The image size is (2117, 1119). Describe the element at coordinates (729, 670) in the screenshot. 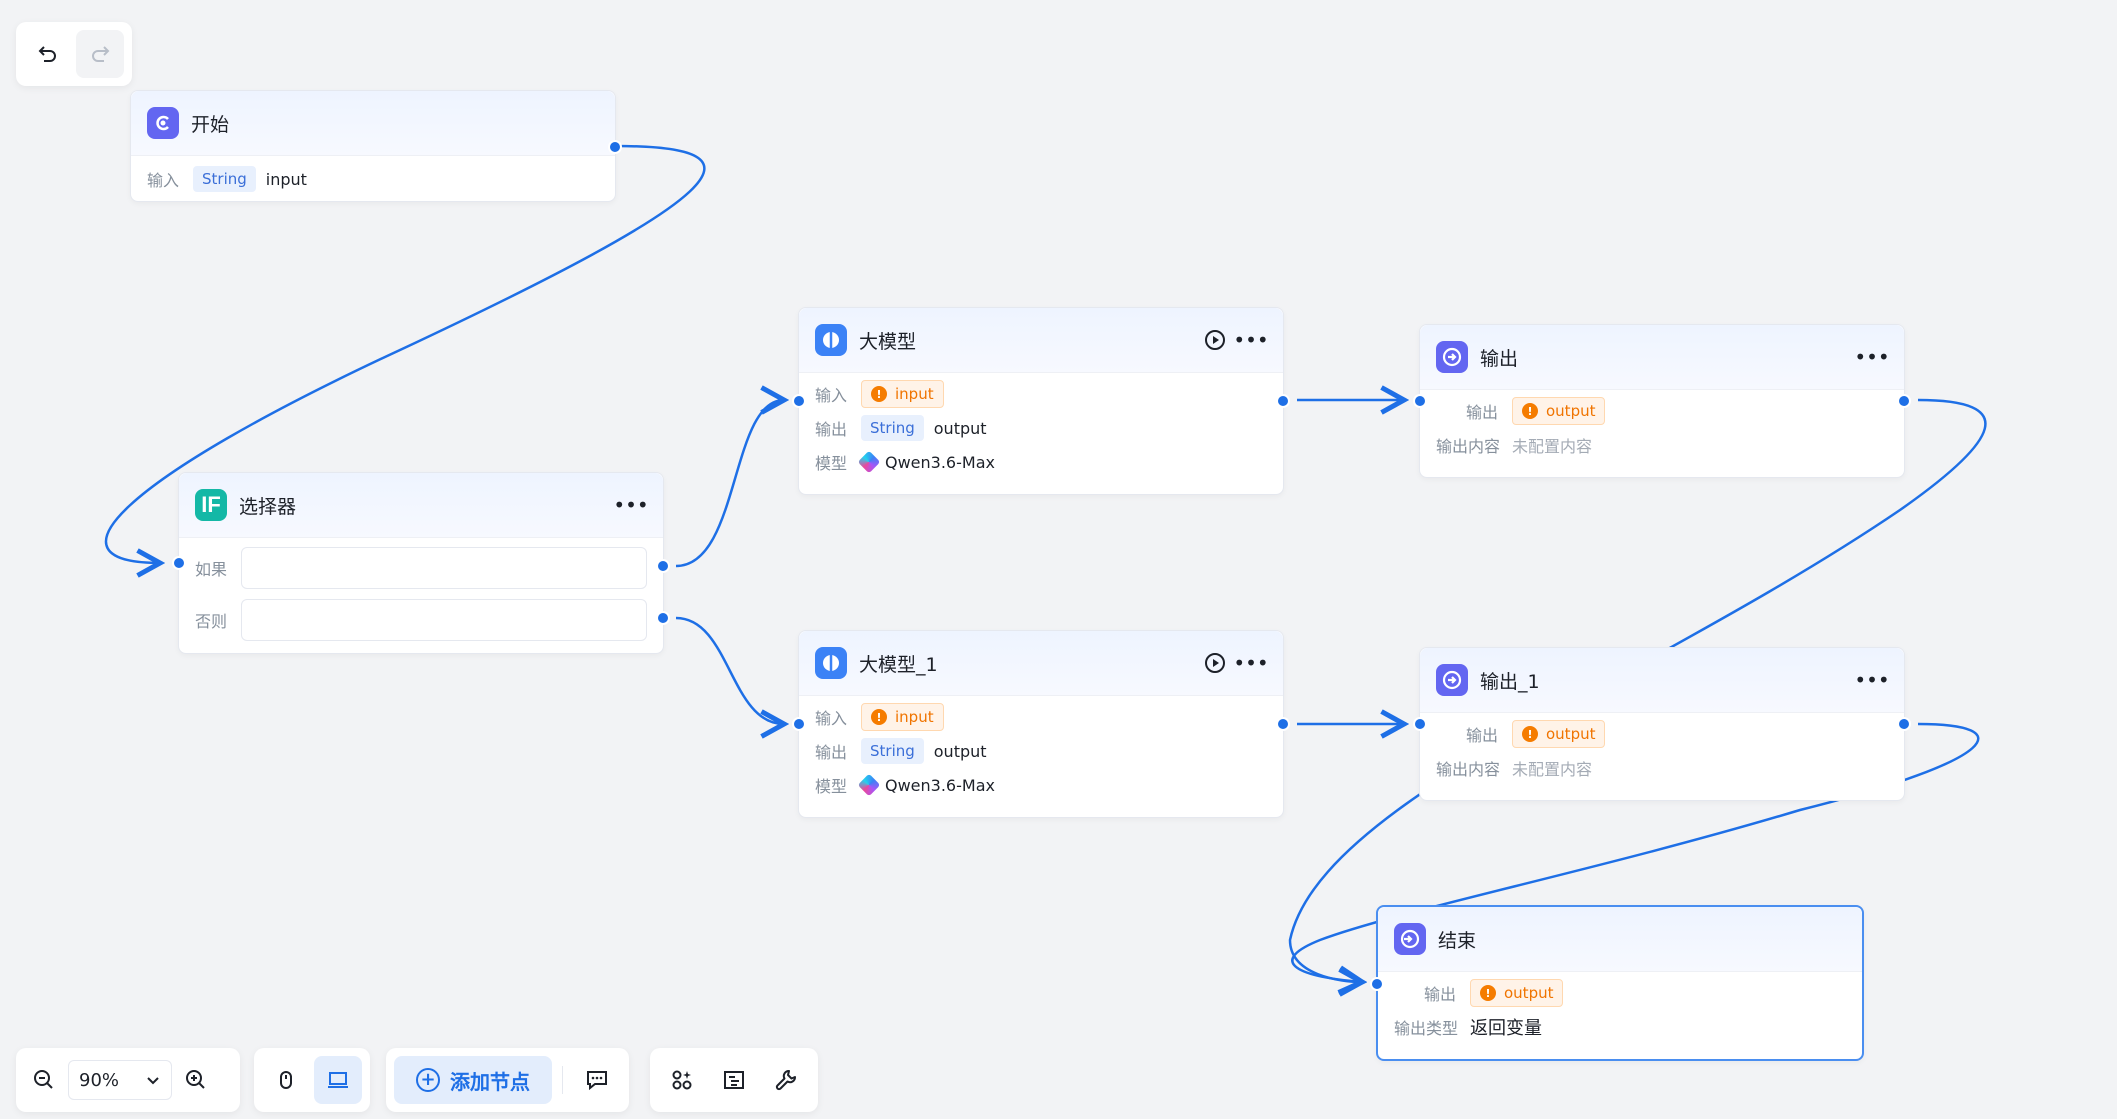

I see `edge-selector-else-llm1` at that location.